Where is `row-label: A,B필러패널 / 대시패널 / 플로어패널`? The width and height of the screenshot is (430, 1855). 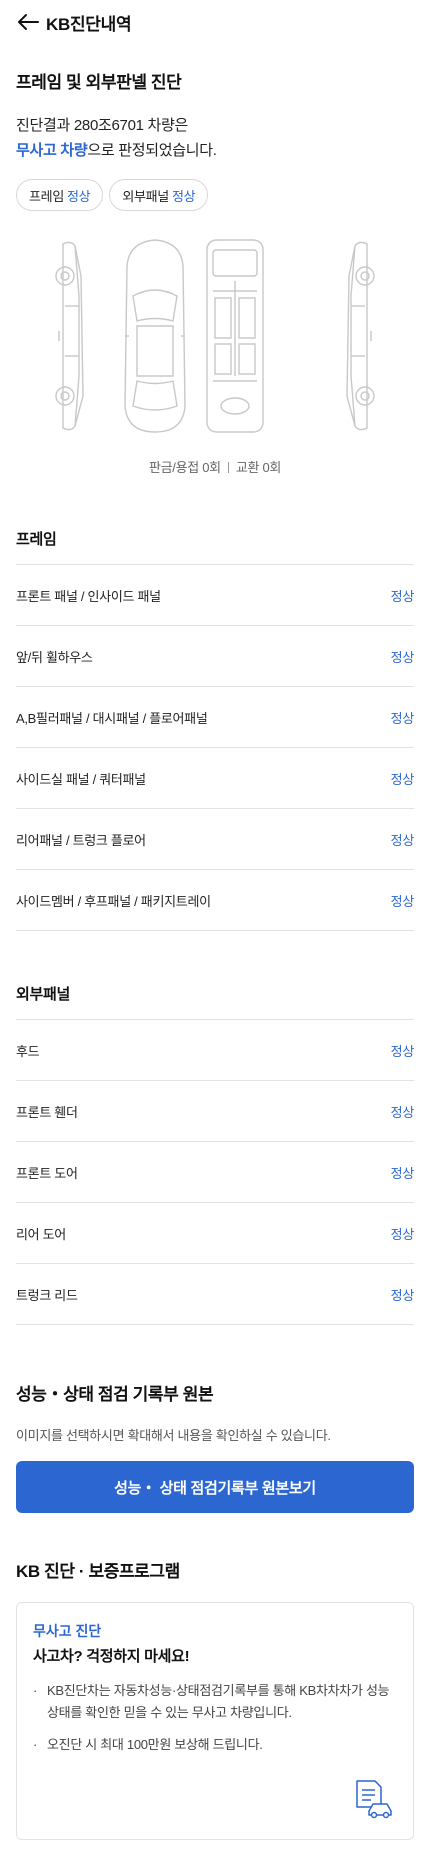
row-label: A,B필러패널 / 대시패널 / 플로어패널 is located at coordinates (112, 718).